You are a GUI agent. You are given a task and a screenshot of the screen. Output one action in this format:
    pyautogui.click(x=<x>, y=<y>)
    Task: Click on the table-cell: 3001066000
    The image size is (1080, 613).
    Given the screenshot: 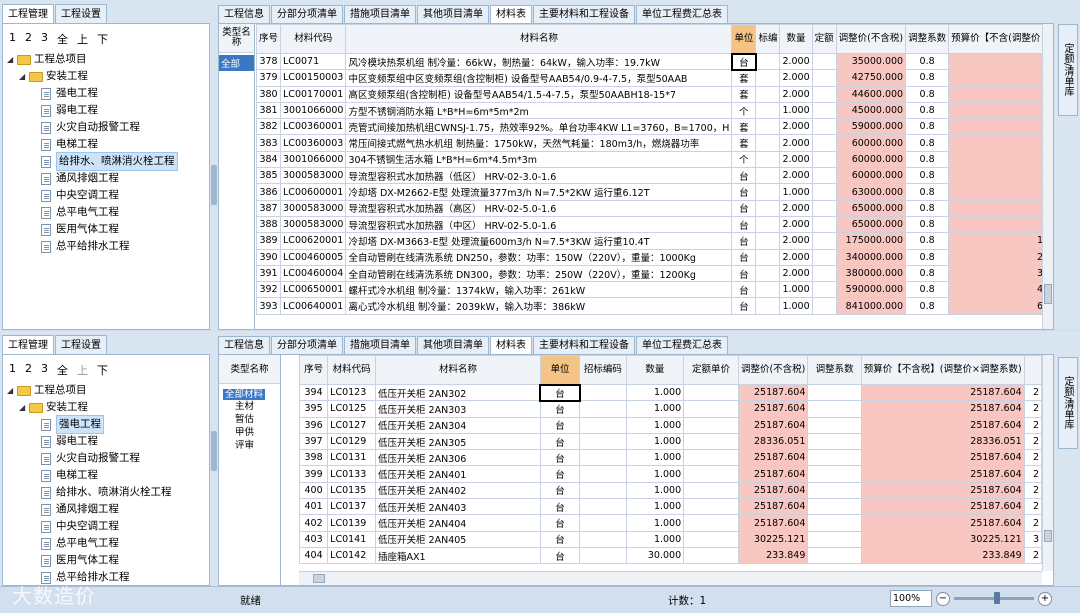 What is the action you would take?
    pyautogui.click(x=313, y=159)
    